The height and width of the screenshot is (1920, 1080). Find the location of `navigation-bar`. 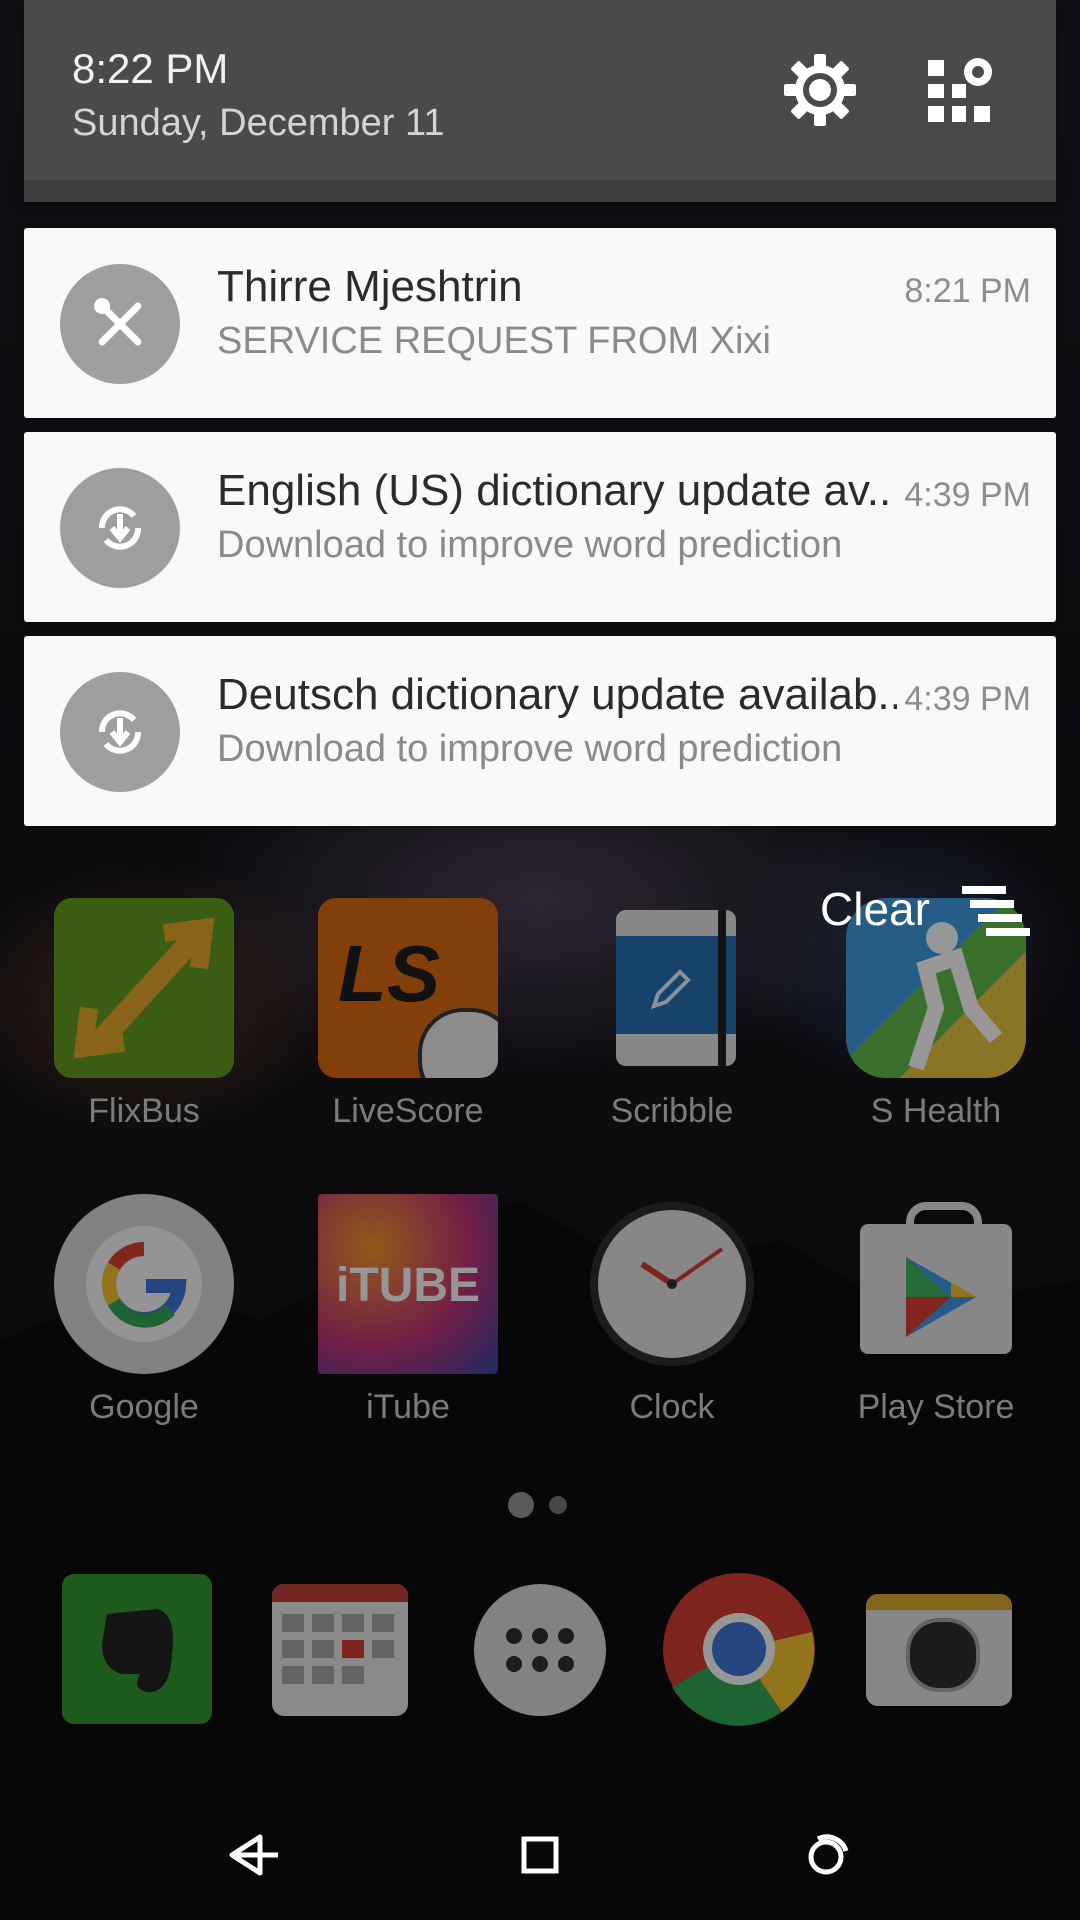

navigation-bar is located at coordinates (540, 1855).